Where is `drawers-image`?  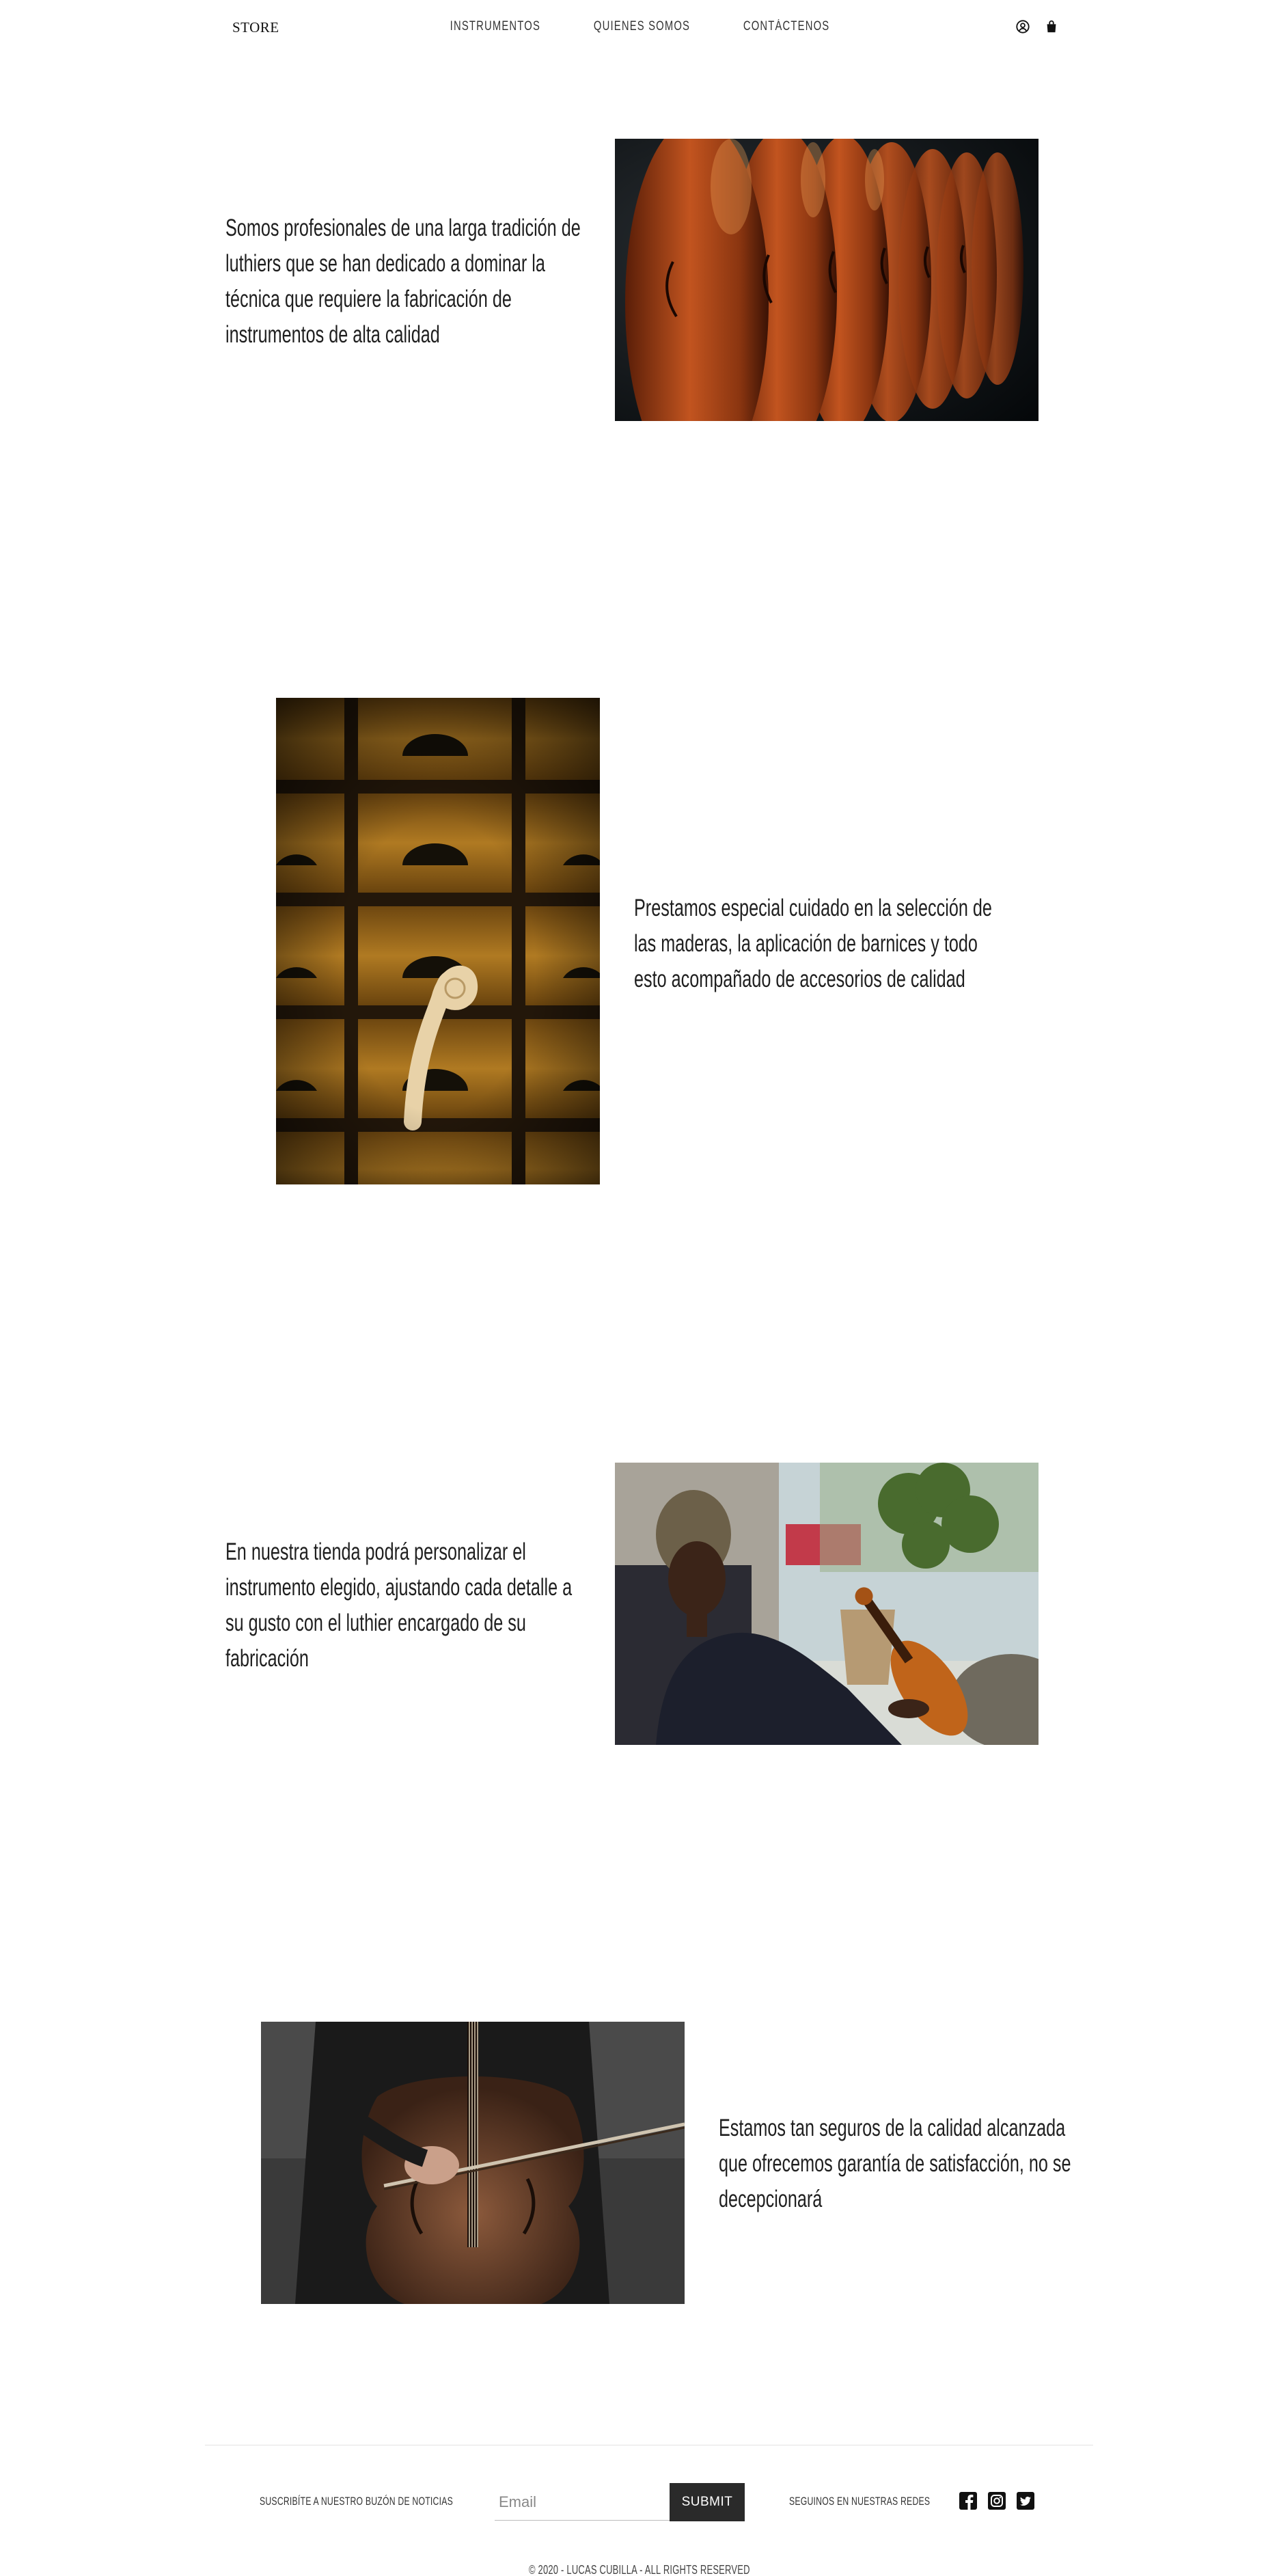
drawers-image is located at coordinates (438, 941).